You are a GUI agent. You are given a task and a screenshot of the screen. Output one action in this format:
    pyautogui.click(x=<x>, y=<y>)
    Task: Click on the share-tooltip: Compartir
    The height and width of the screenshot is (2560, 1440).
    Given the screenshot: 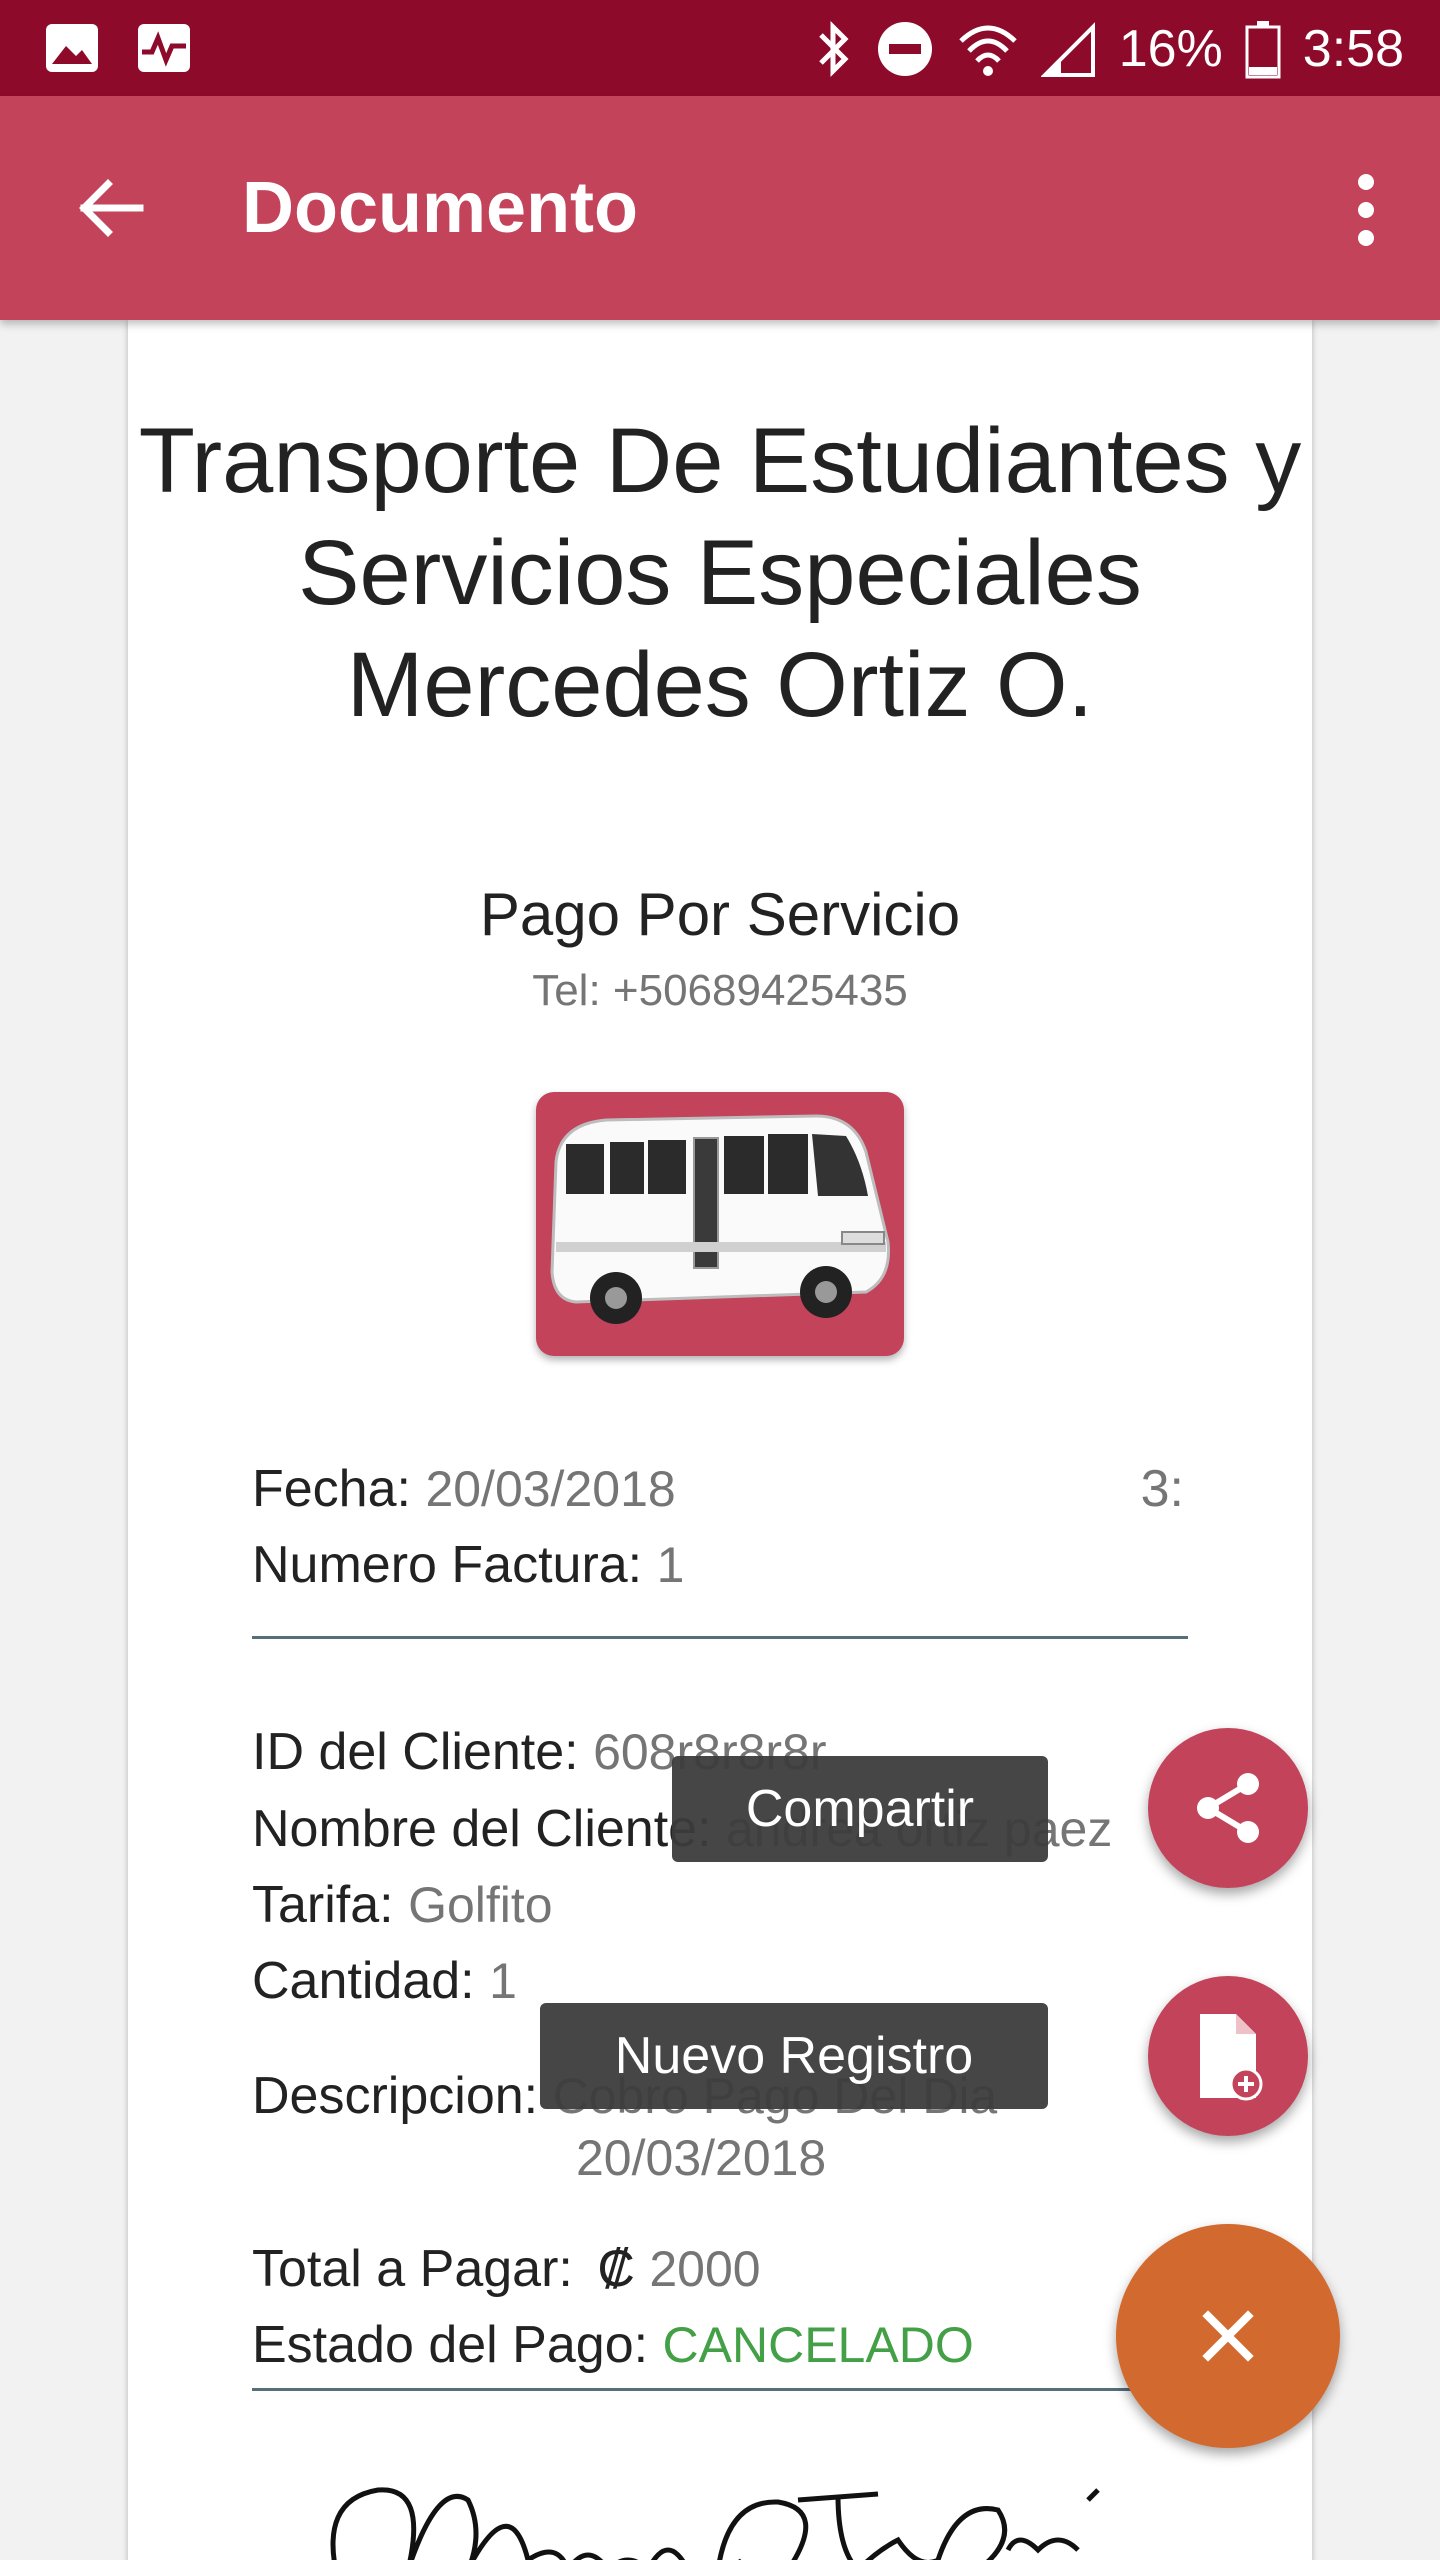 What is the action you would take?
    pyautogui.click(x=860, y=1809)
    